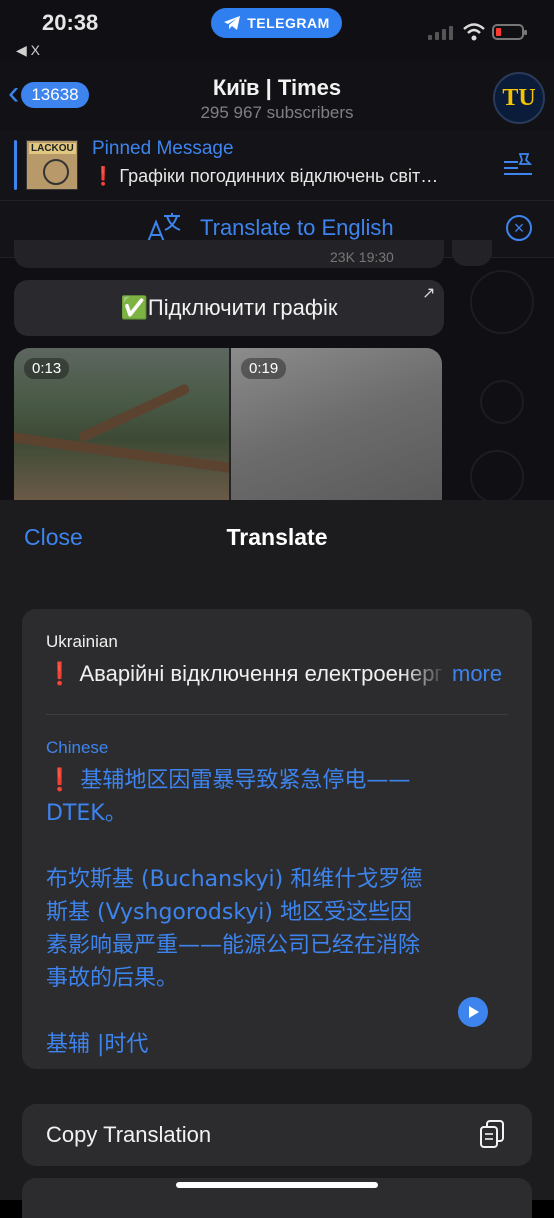 Image resolution: width=554 pixels, height=1218 pixels. What do you see at coordinates (519, 98) in the screenshot?
I see `channel-avatar: TU` at bounding box center [519, 98].